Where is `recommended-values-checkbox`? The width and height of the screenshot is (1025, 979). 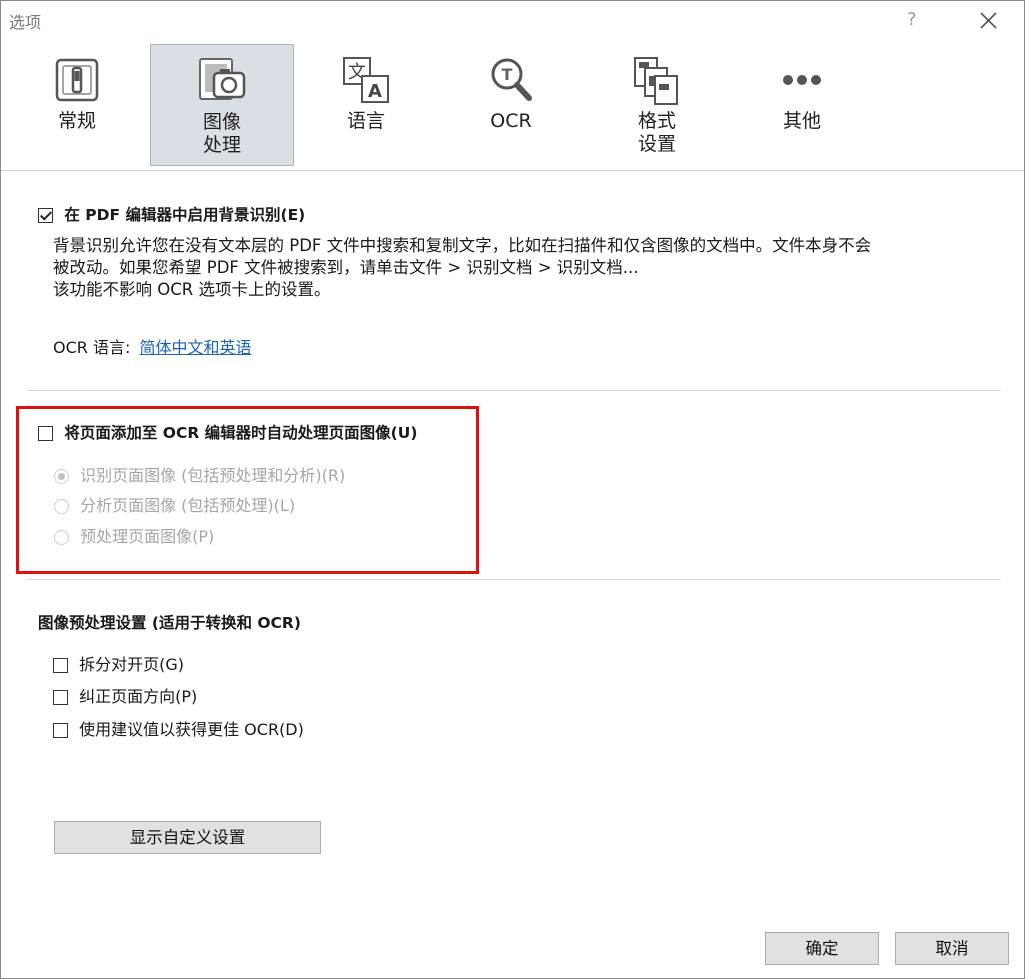 recommended-values-checkbox is located at coordinates (60, 730).